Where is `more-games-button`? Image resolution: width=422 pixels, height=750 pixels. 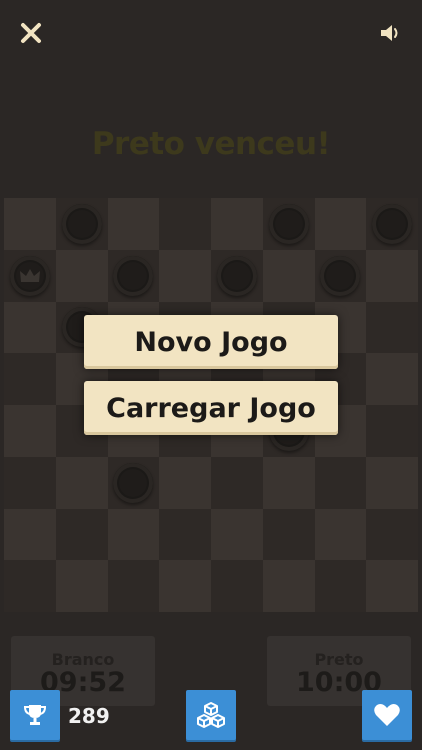 more-games-button is located at coordinates (211, 715).